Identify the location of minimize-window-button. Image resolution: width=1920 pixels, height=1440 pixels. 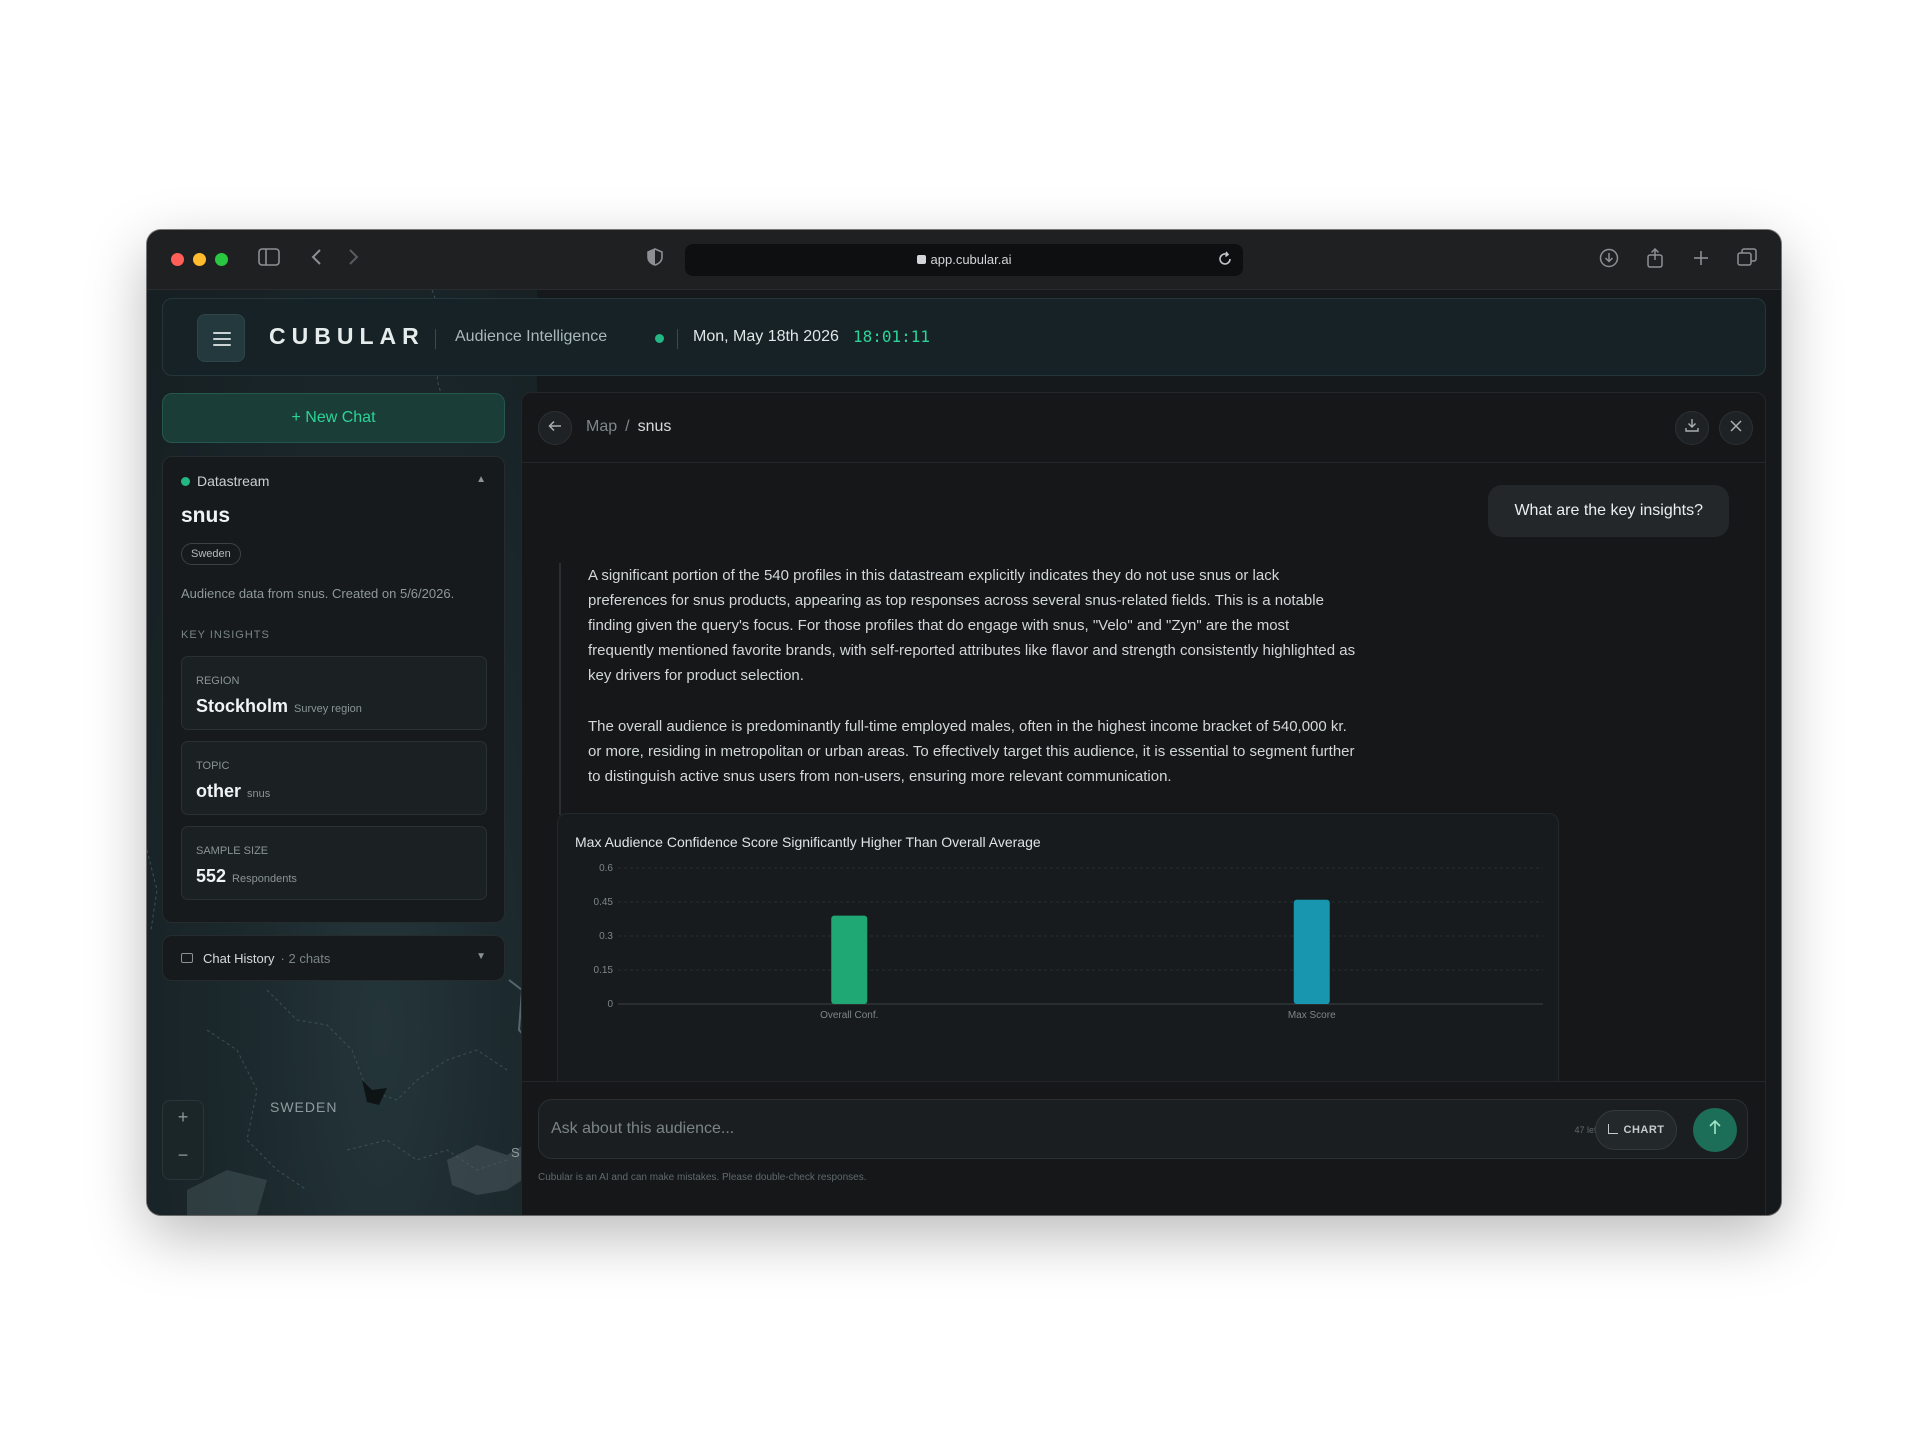
(199, 259).